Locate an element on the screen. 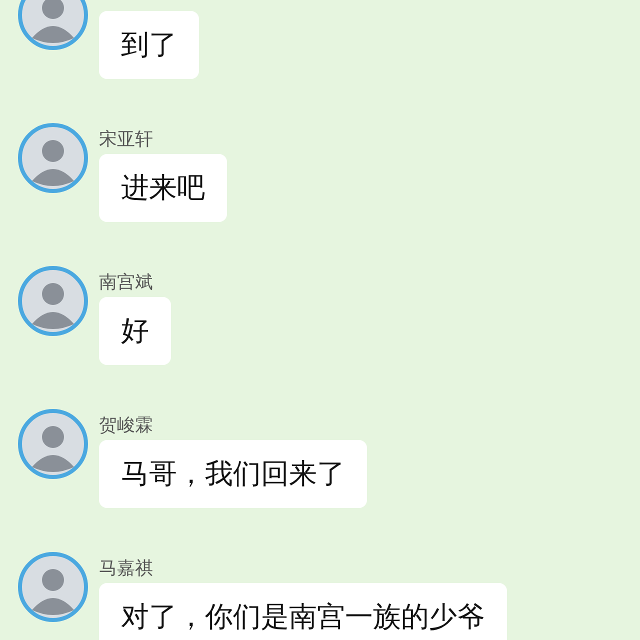  message-bubble: 马哥，我们回来了 is located at coordinates (233, 474).